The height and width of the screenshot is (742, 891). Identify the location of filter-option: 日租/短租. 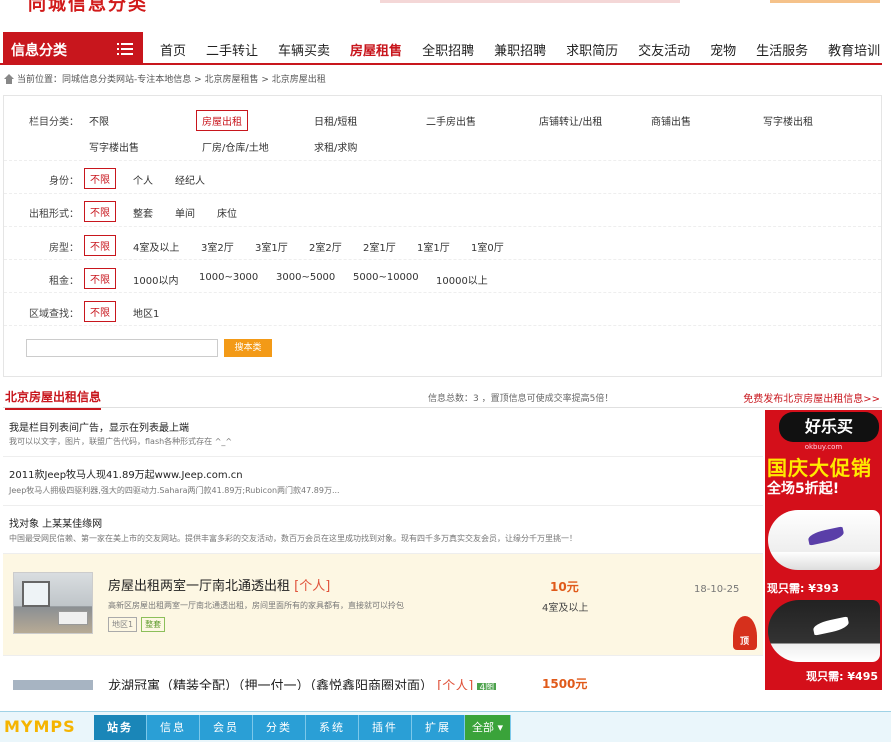
(335, 120).